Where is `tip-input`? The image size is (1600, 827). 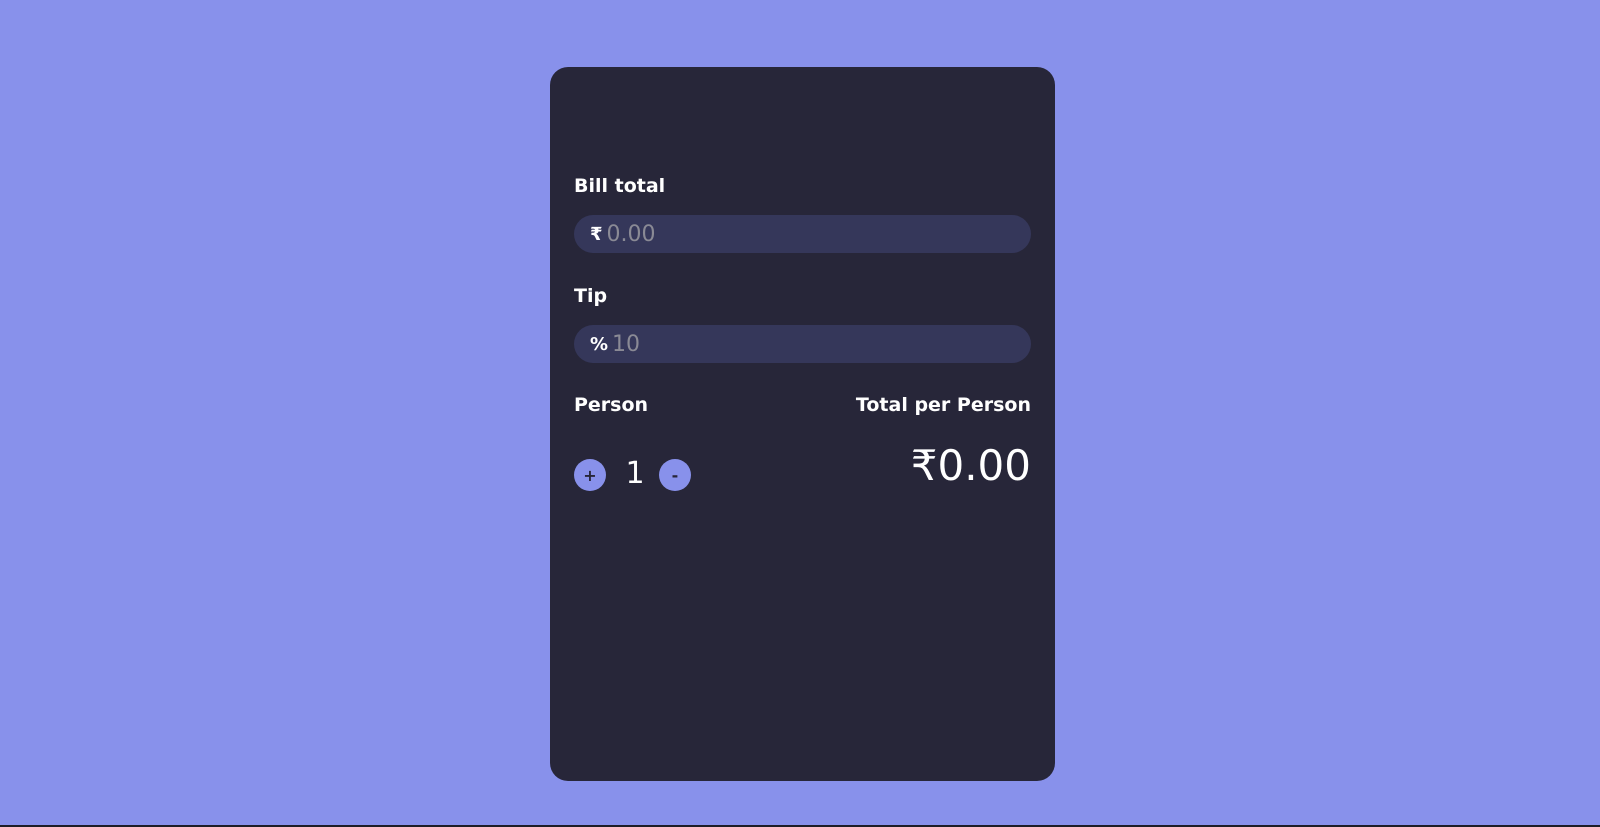 tip-input is located at coordinates (802, 344).